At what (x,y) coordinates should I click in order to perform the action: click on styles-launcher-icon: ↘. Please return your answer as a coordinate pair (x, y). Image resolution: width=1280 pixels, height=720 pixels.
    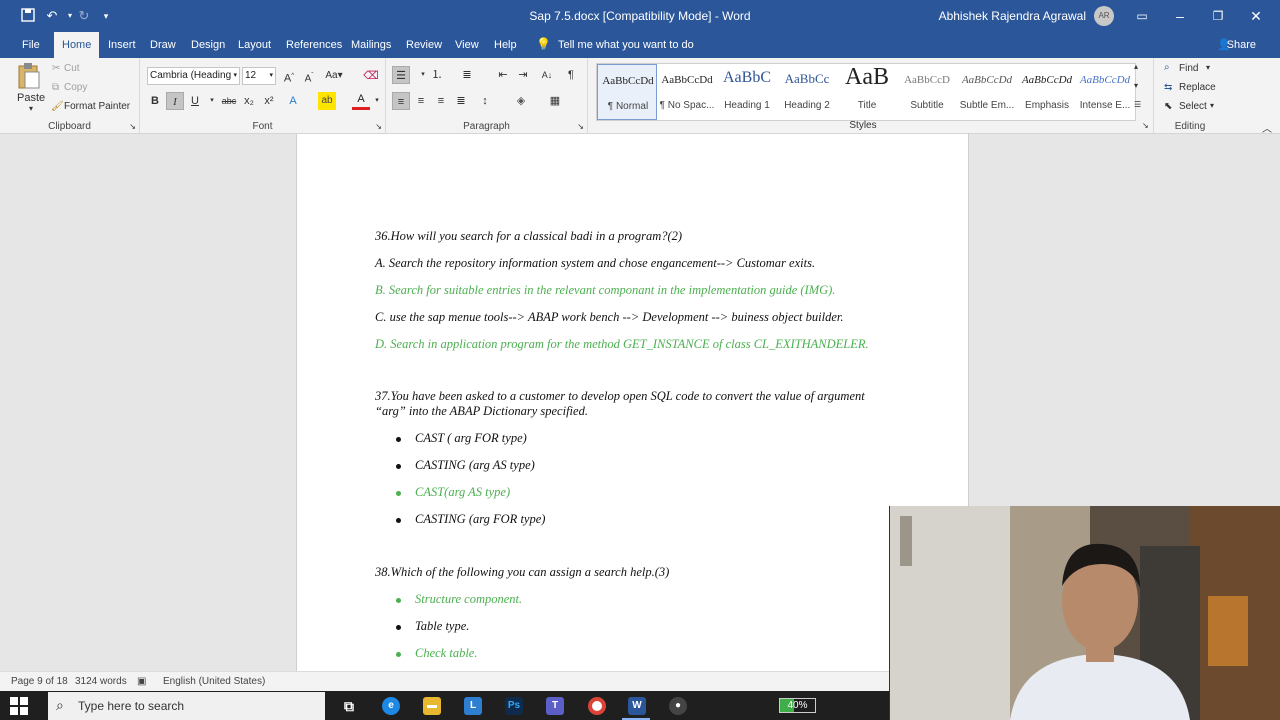
    Looking at the image, I should click on (1145, 125).